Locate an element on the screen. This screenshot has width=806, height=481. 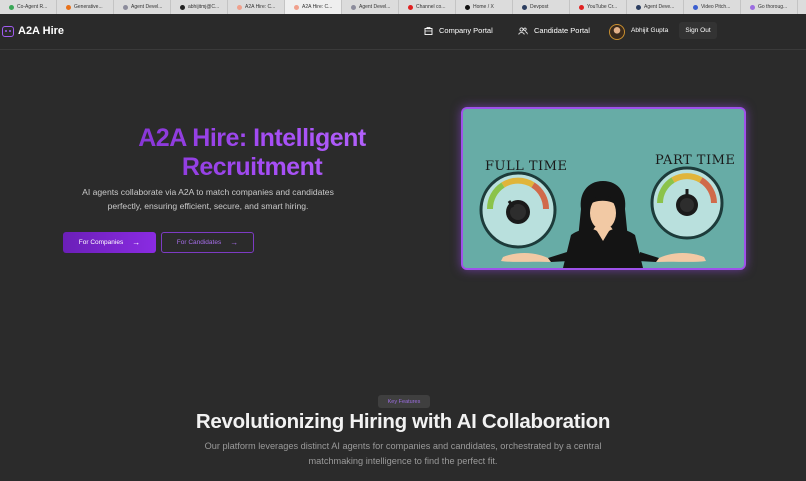
browser-tab: Home / X is located at coordinates (484, 7).